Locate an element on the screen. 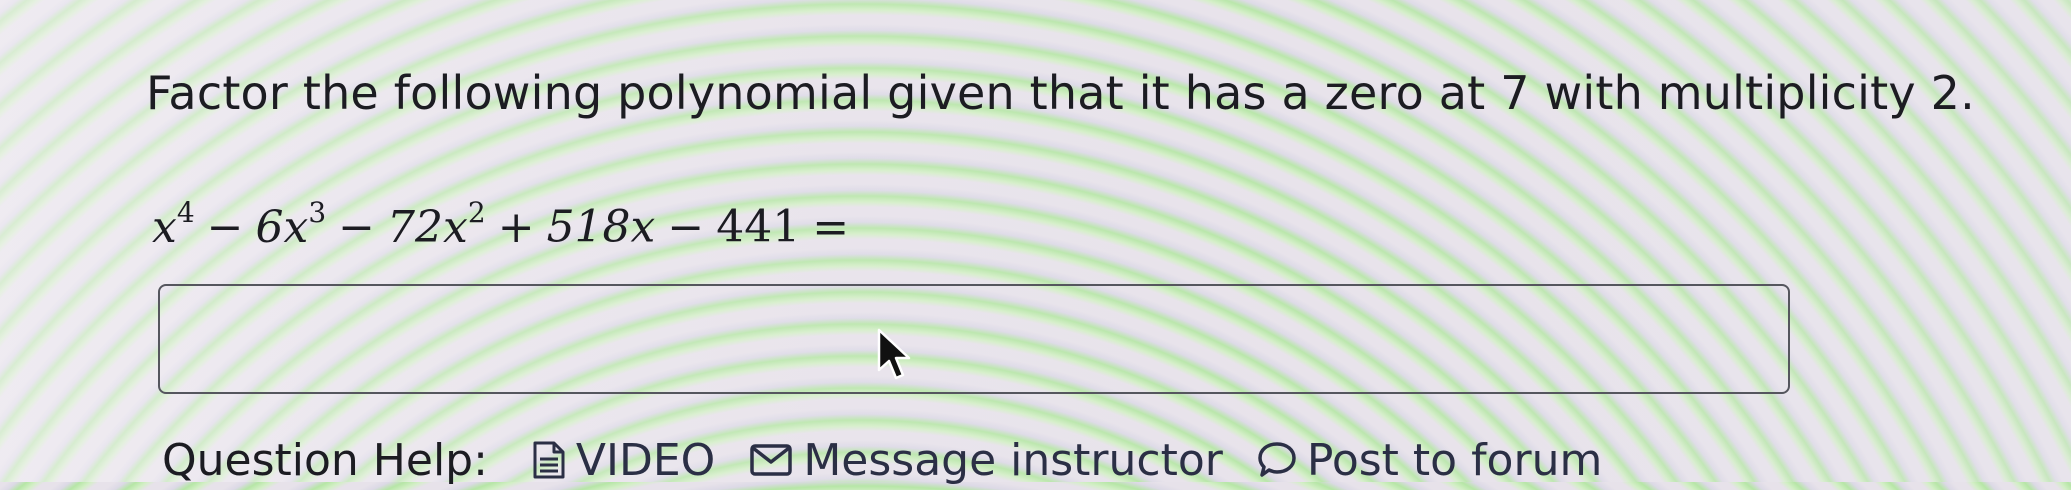  document-icon is located at coordinates (549, 460).